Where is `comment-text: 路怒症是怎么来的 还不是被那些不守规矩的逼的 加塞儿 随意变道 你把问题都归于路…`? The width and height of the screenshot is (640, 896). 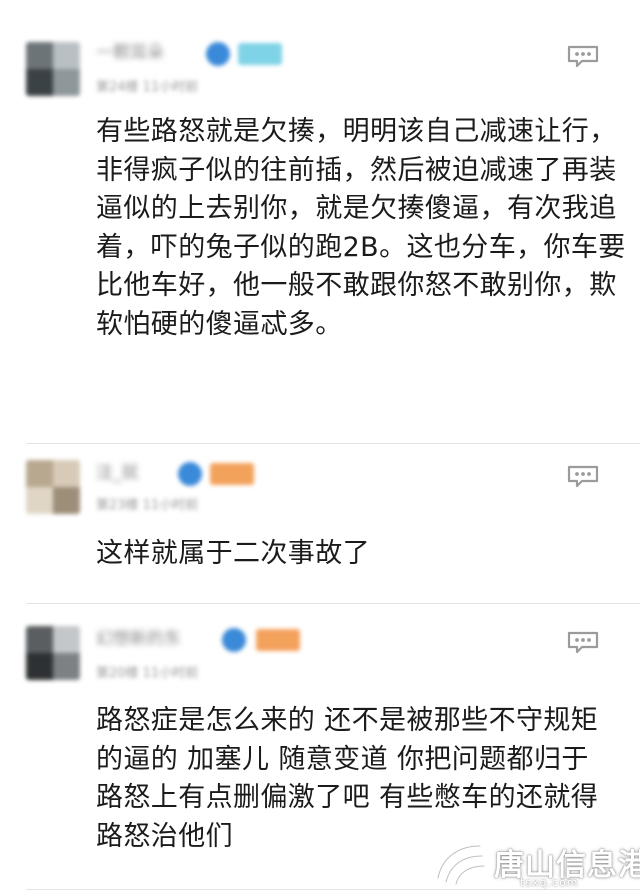 comment-text: 路怒症是怎么来的 还不是被那些不守规矩的逼的 加塞儿 随意变道 你把问题都归于路… is located at coordinates (347, 778).